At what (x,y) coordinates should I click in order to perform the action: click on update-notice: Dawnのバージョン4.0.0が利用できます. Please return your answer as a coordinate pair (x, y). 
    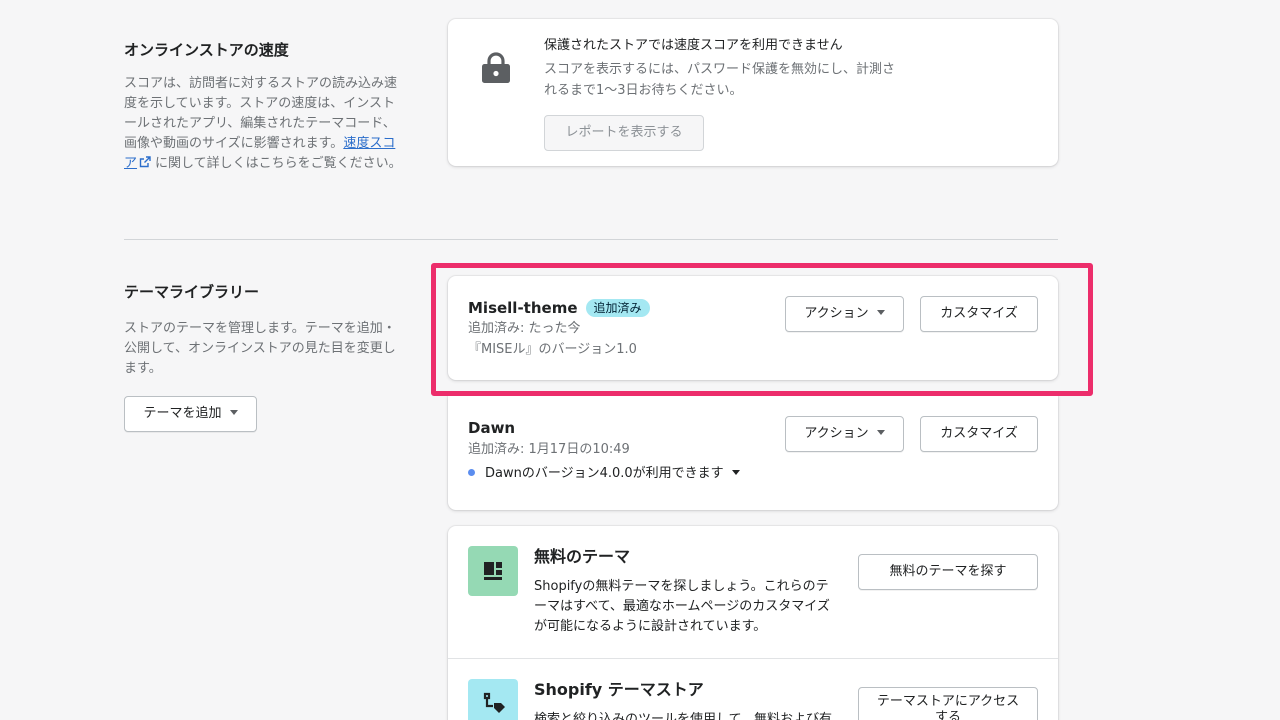
    Looking at the image, I should click on (604, 474).